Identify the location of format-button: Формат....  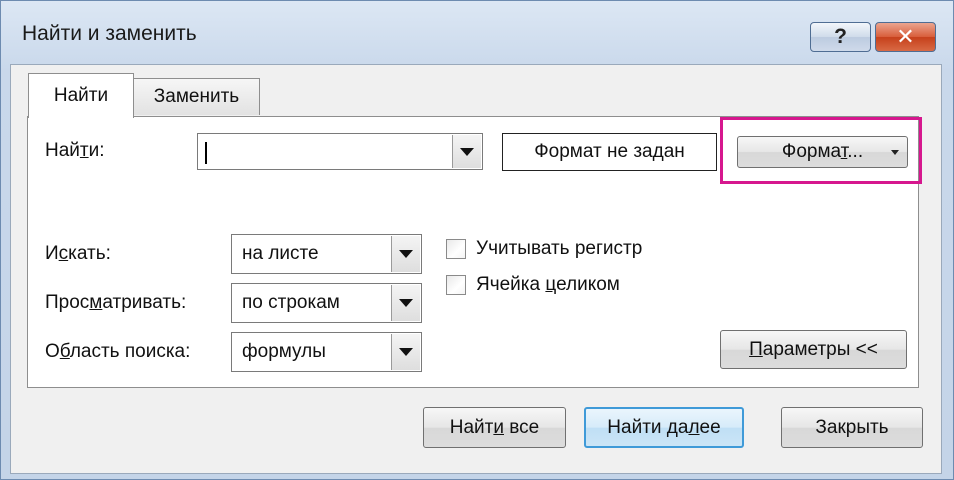
(822, 152).